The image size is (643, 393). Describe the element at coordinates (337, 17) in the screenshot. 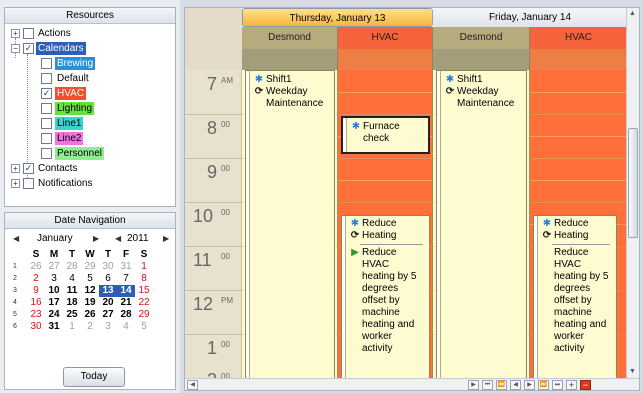

I see `day-header-thursday: Thursday, January 13` at that location.